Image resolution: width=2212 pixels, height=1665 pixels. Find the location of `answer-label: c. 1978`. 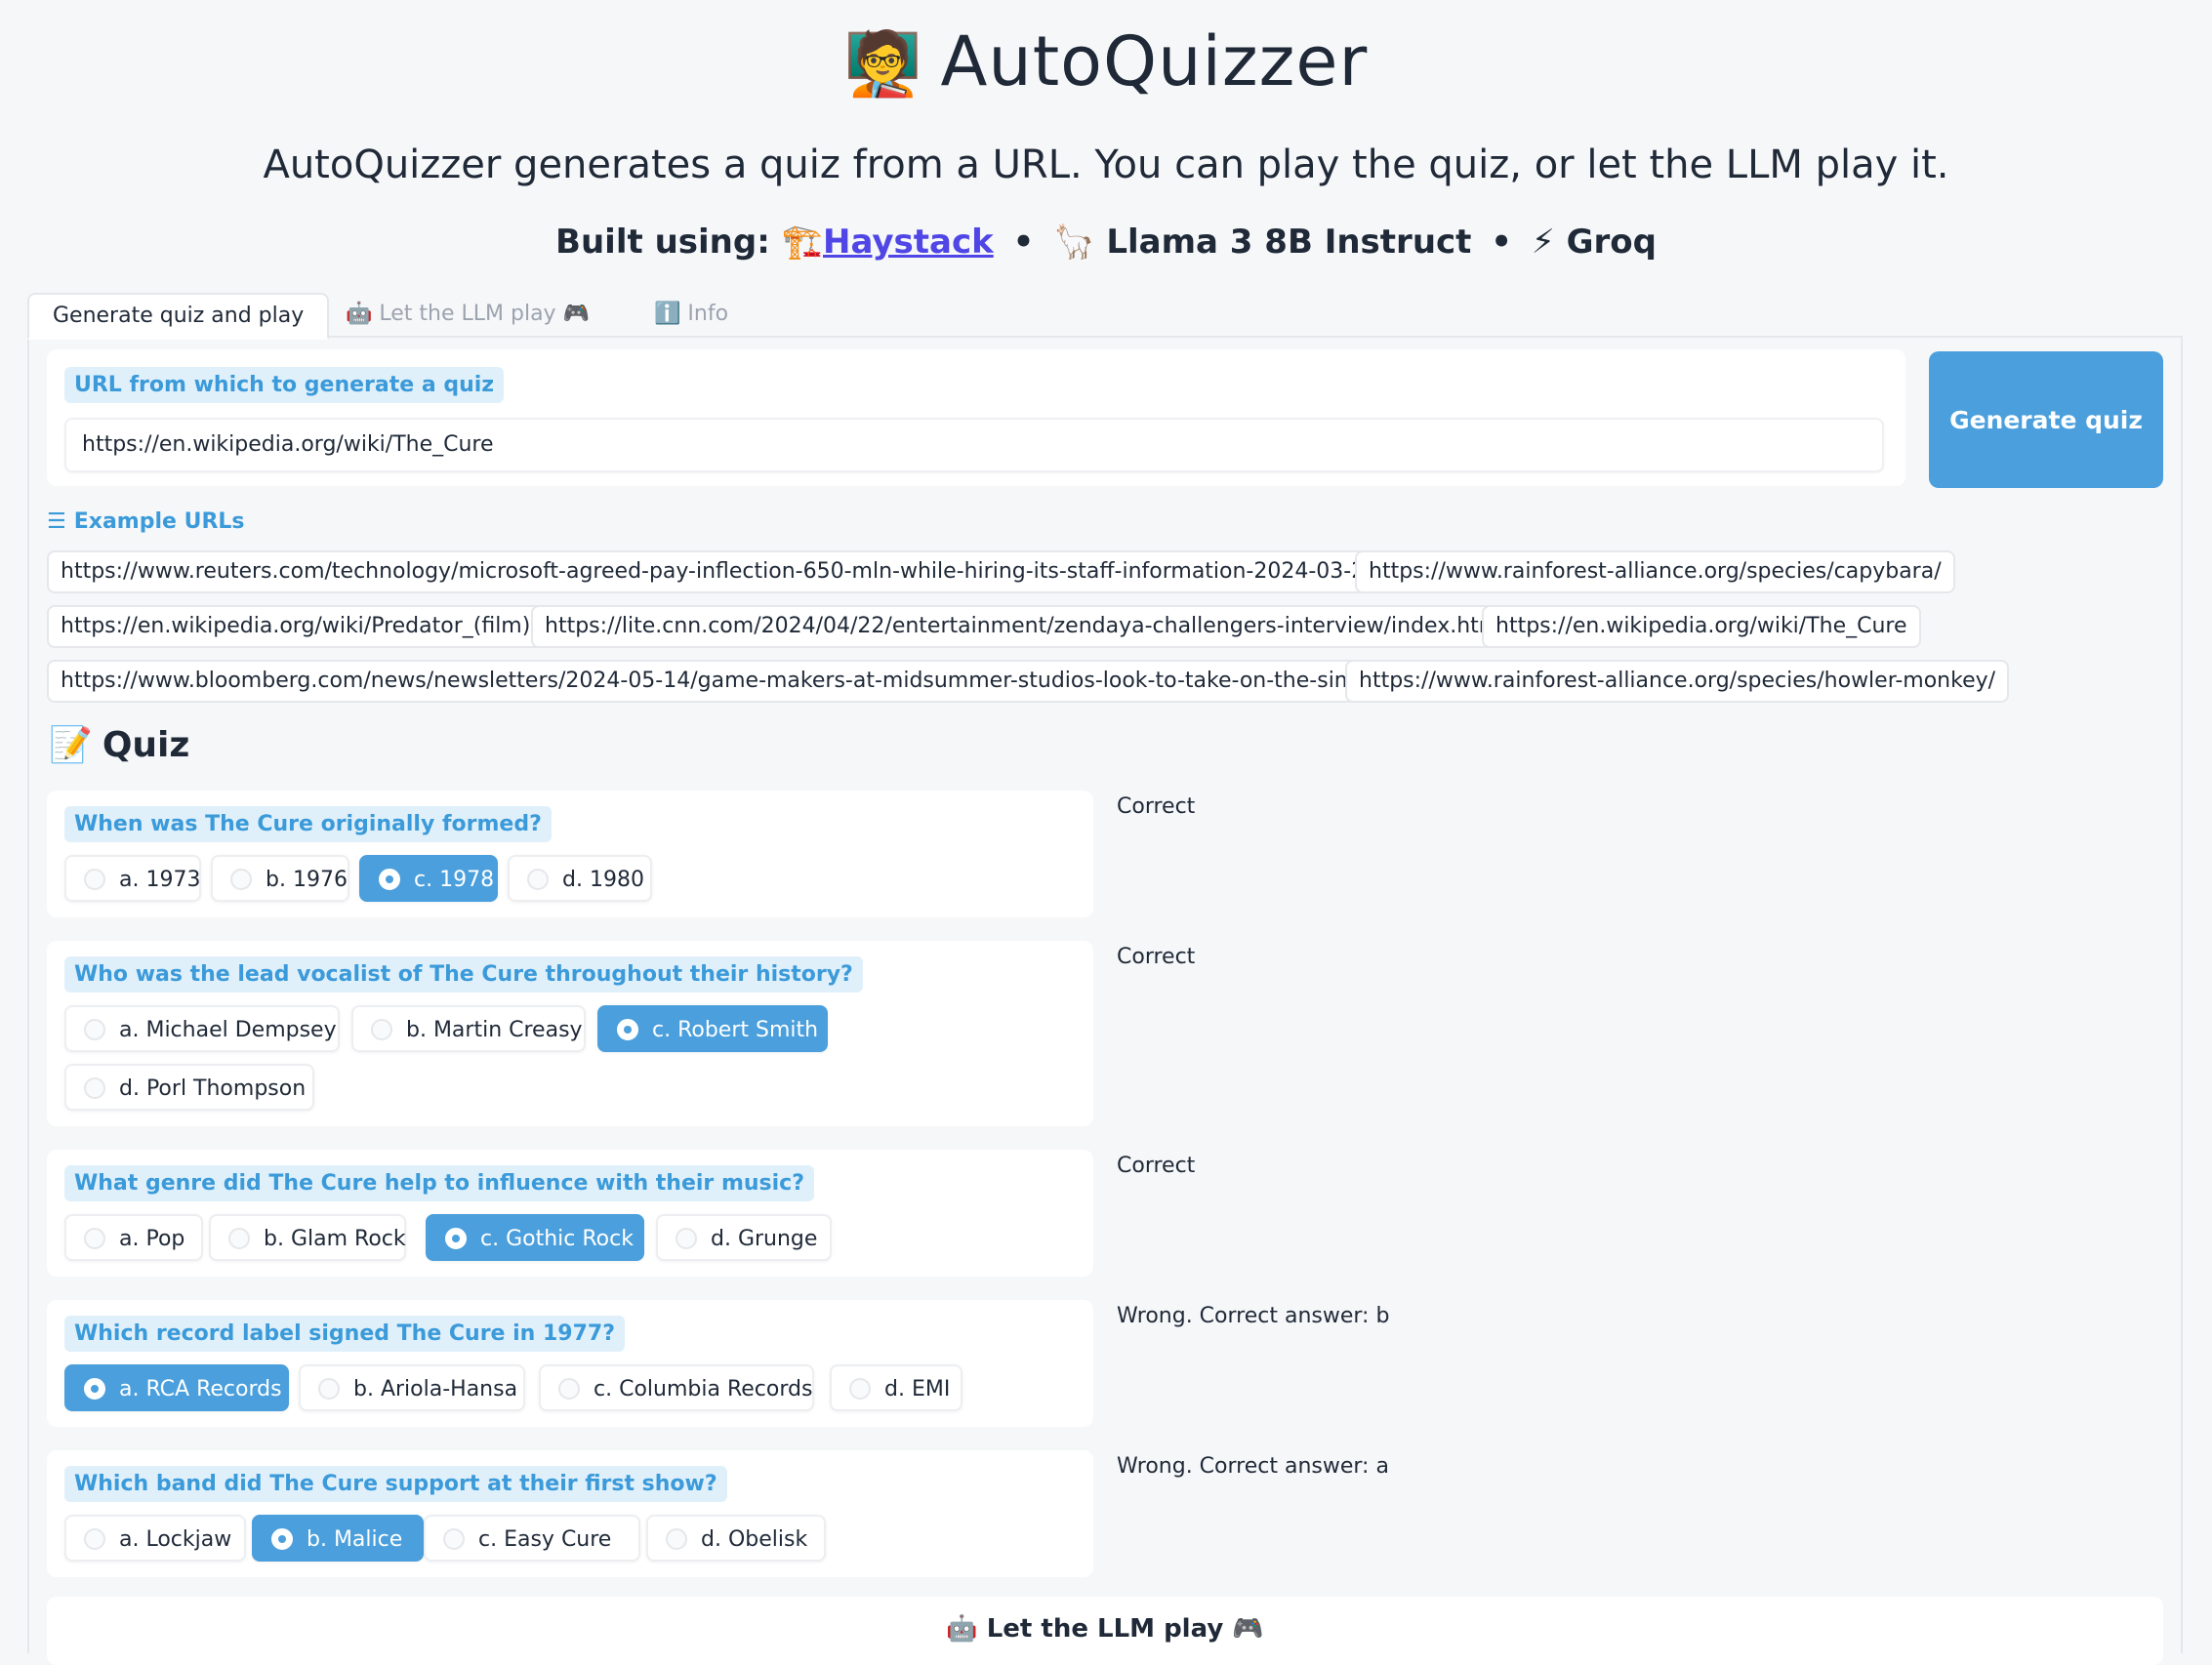

answer-label: c. 1978 is located at coordinates (454, 880).